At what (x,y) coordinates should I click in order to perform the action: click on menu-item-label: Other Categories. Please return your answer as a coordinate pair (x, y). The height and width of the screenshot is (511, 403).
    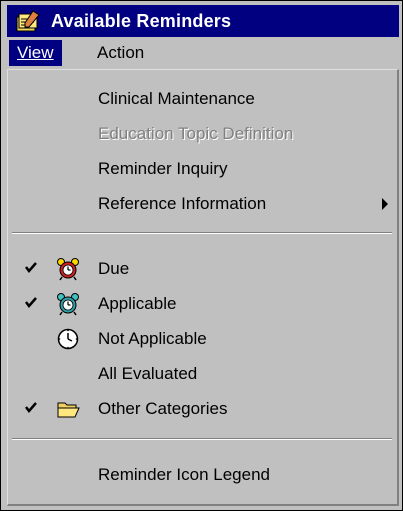
    Looking at the image, I should click on (163, 408).